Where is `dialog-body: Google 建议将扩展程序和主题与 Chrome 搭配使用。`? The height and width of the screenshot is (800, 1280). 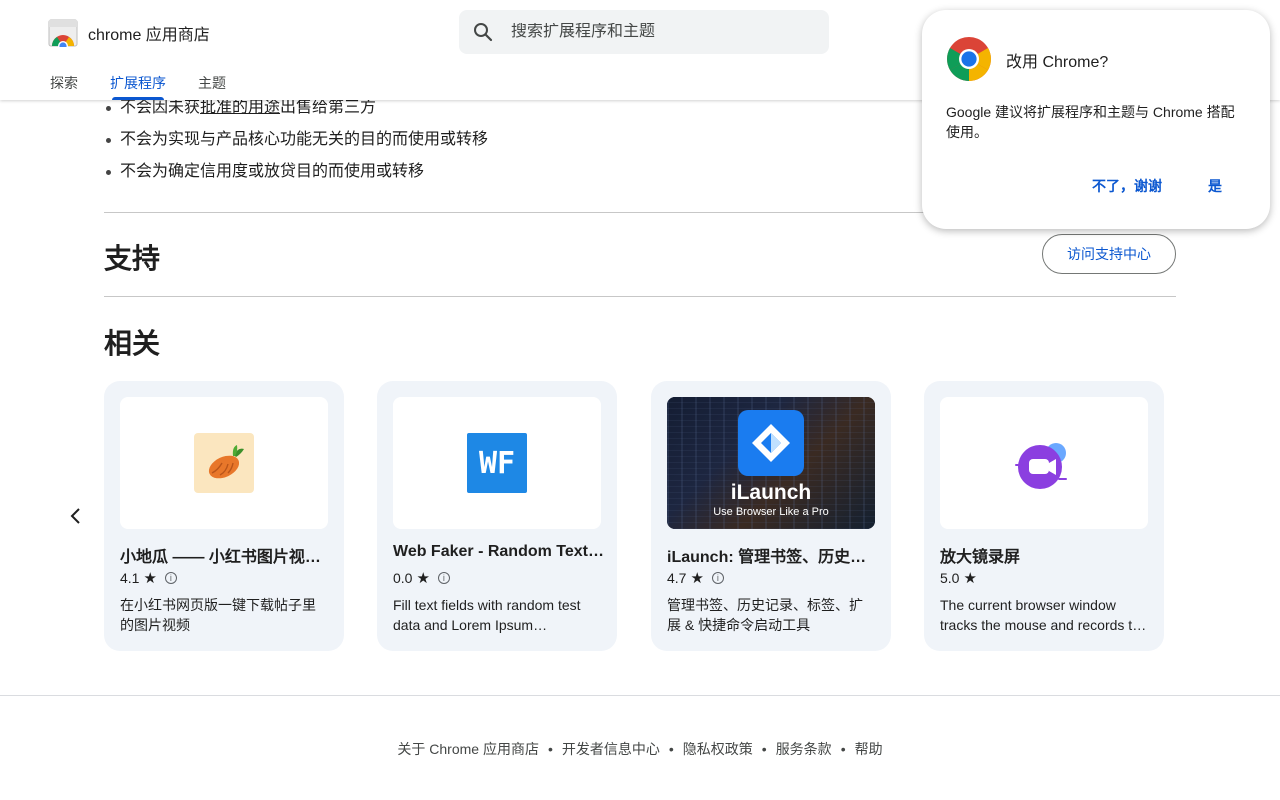 dialog-body: Google 建议将扩展程序和主题与 Chrome 搭配使用。 is located at coordinates (1090, 122).